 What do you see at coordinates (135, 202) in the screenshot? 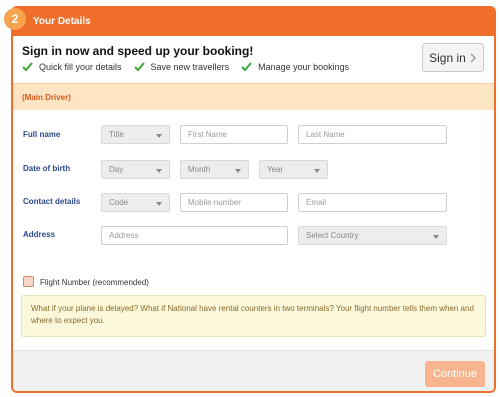
I see `code-select: Code` at bounding box center [135, 202].